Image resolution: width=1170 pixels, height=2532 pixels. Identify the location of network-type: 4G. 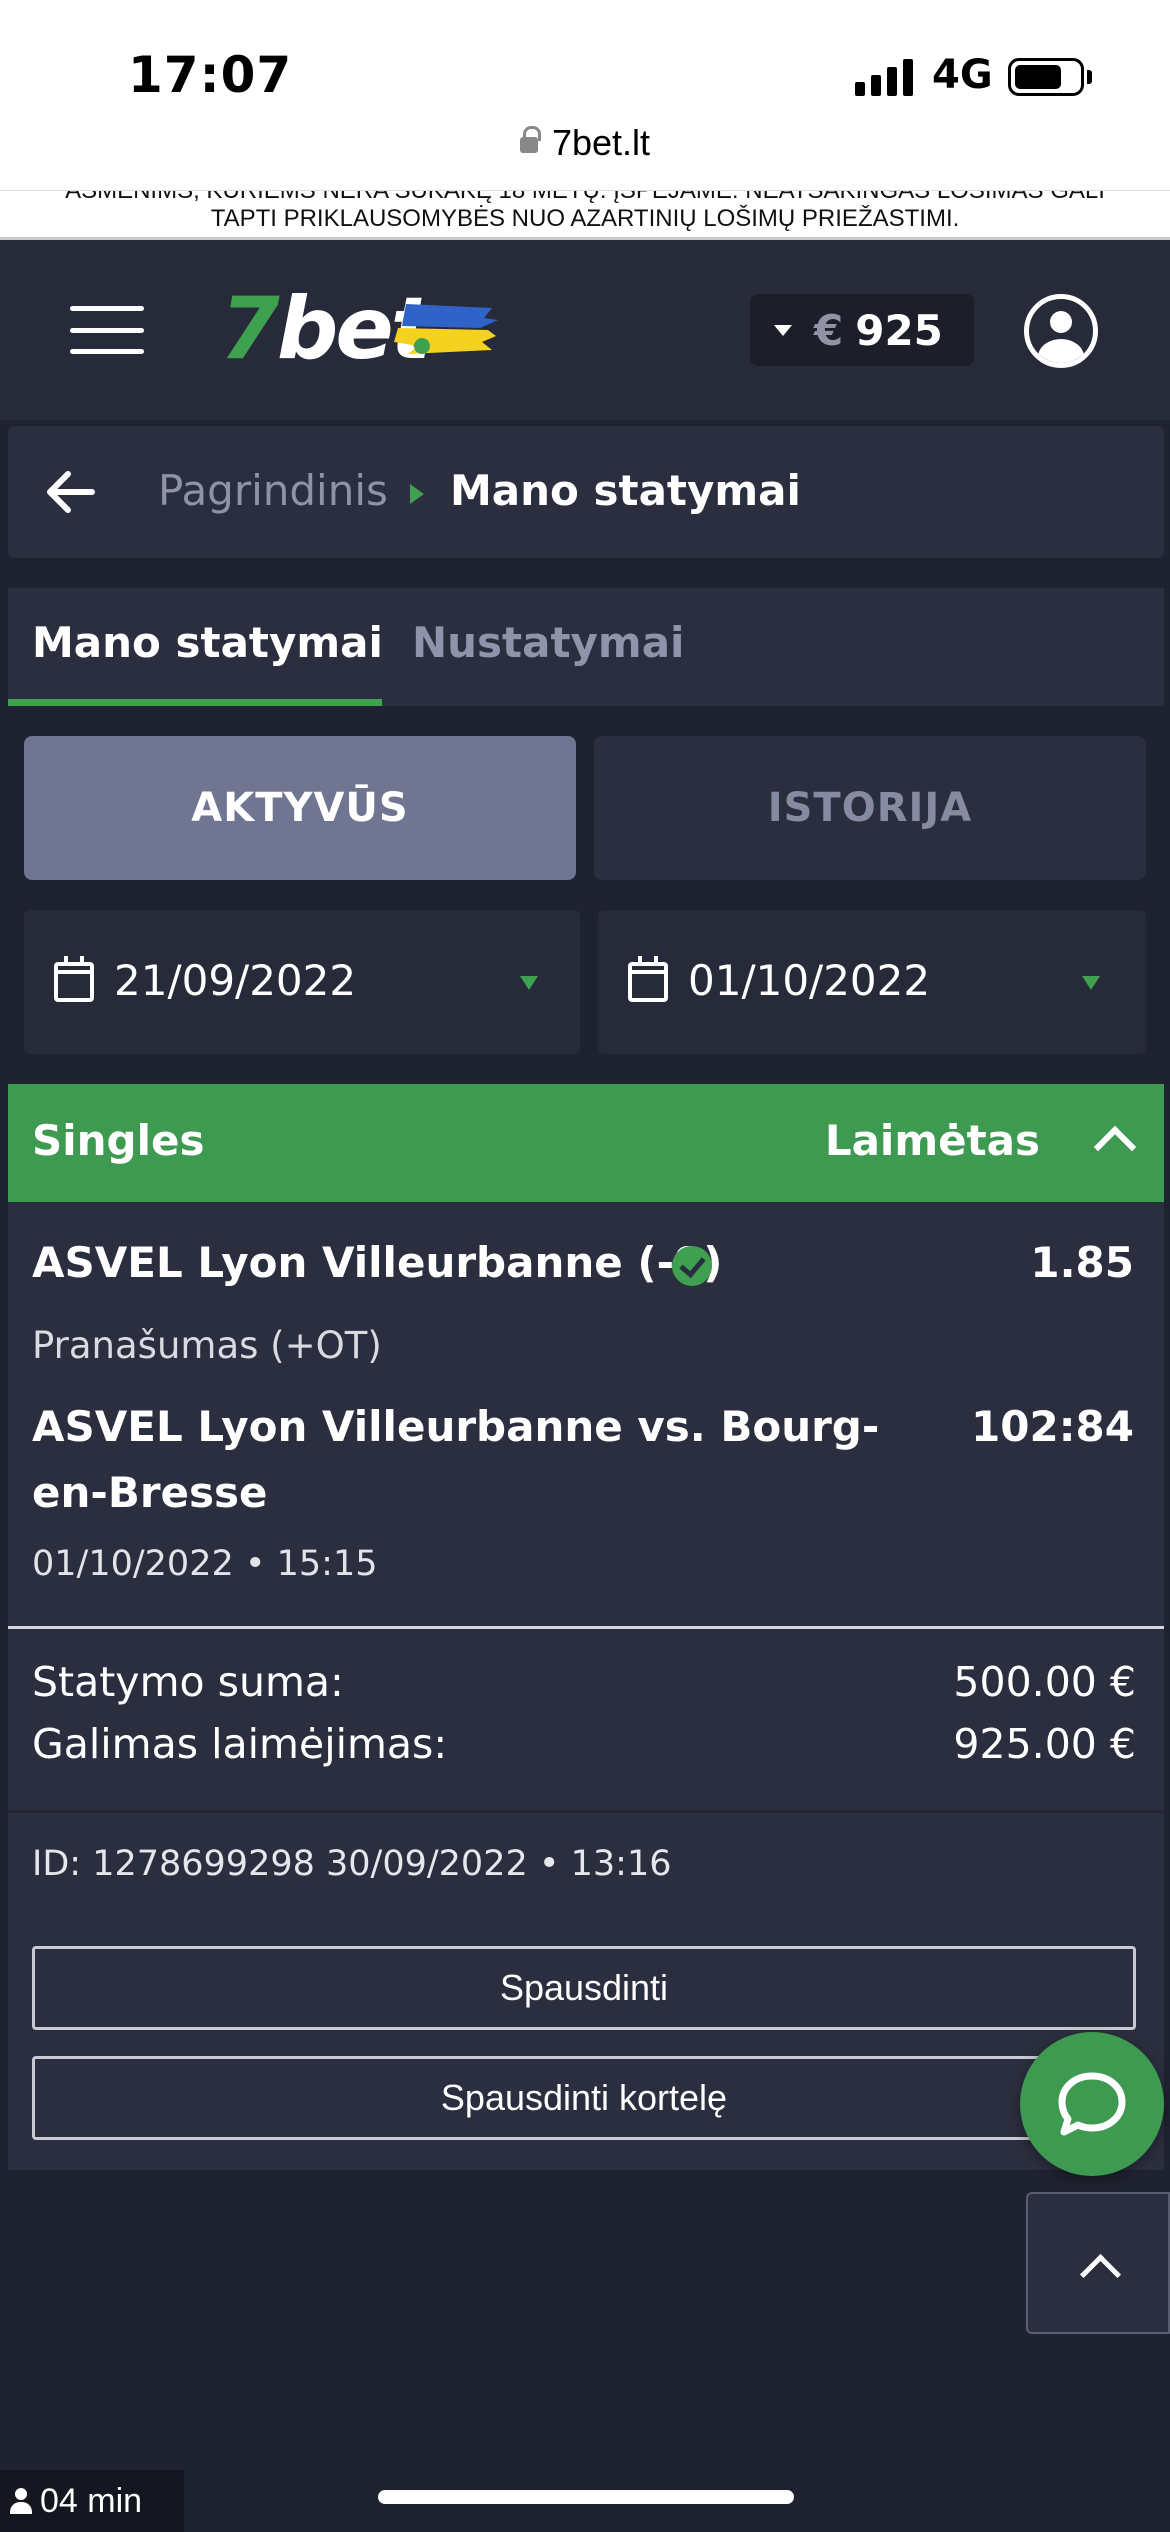
(962, 75).